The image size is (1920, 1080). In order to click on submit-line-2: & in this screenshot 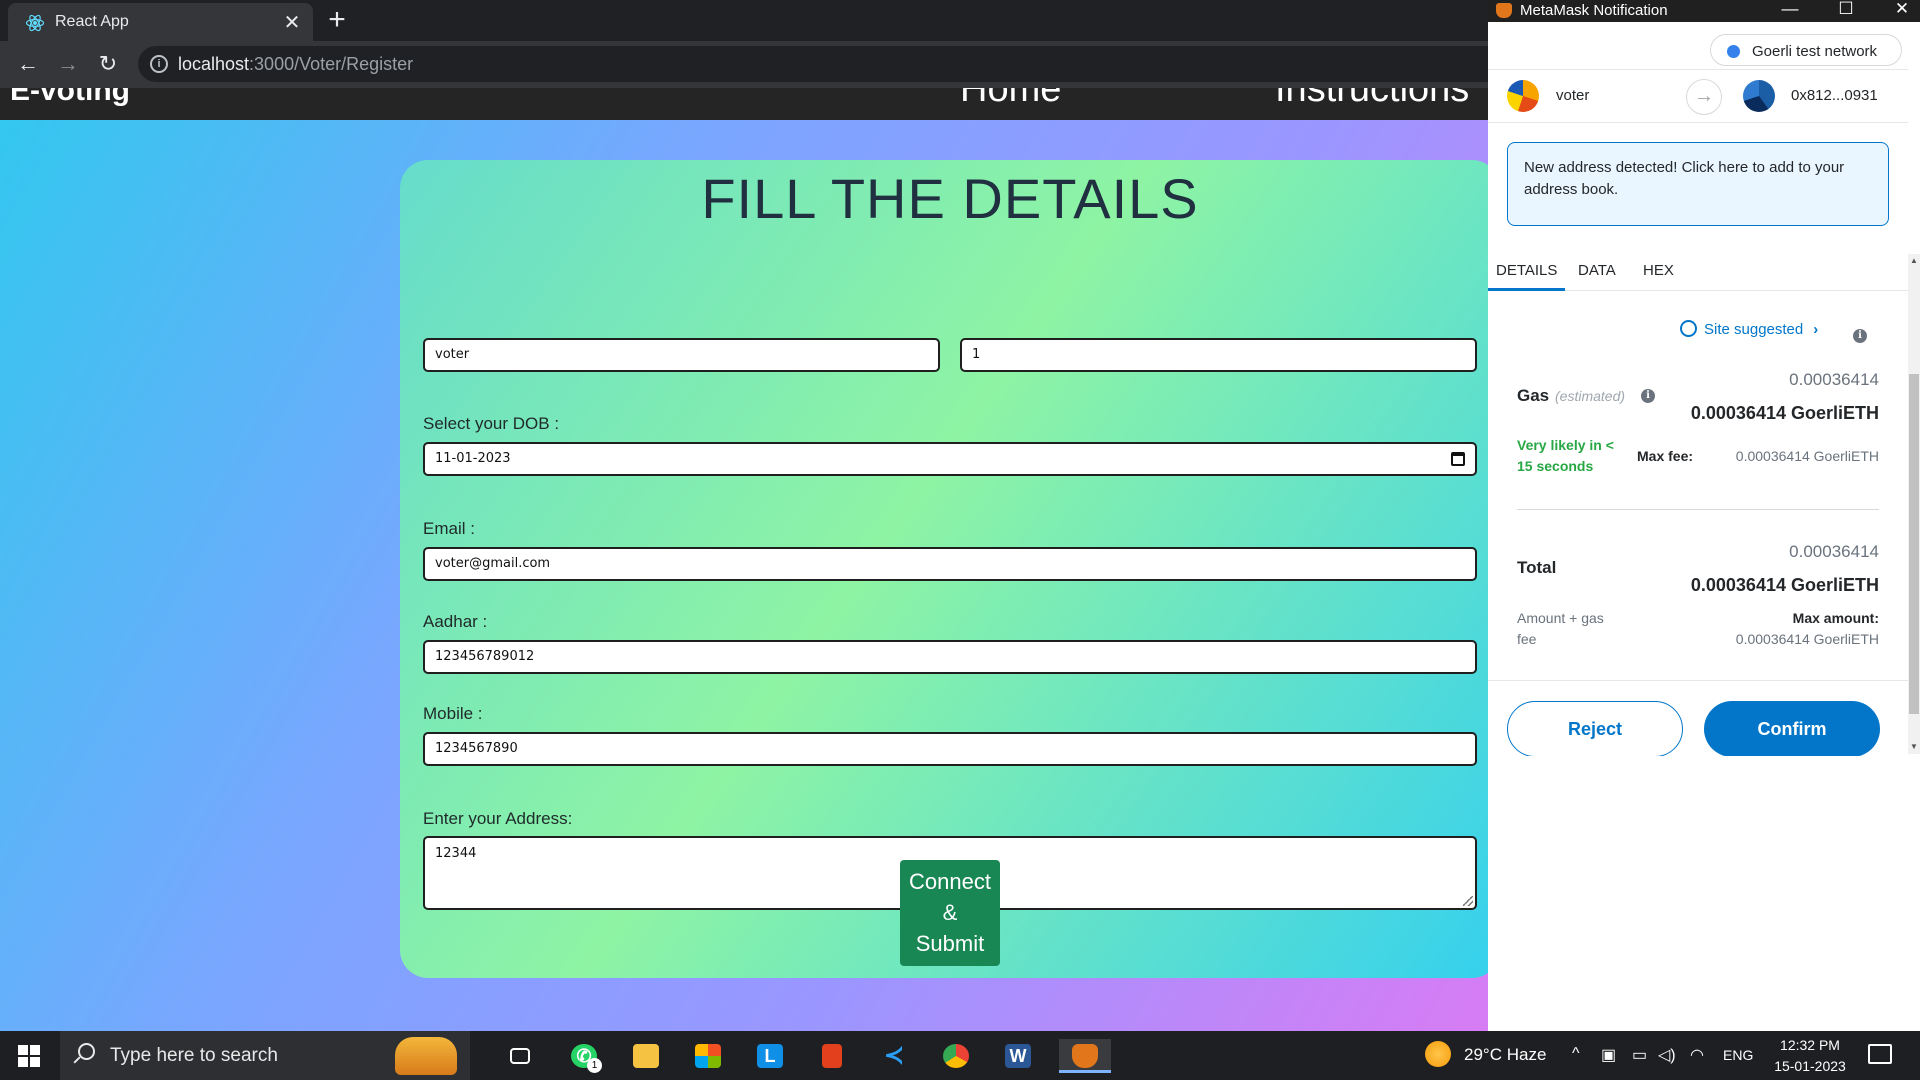, I will do `click(950, 912)`.